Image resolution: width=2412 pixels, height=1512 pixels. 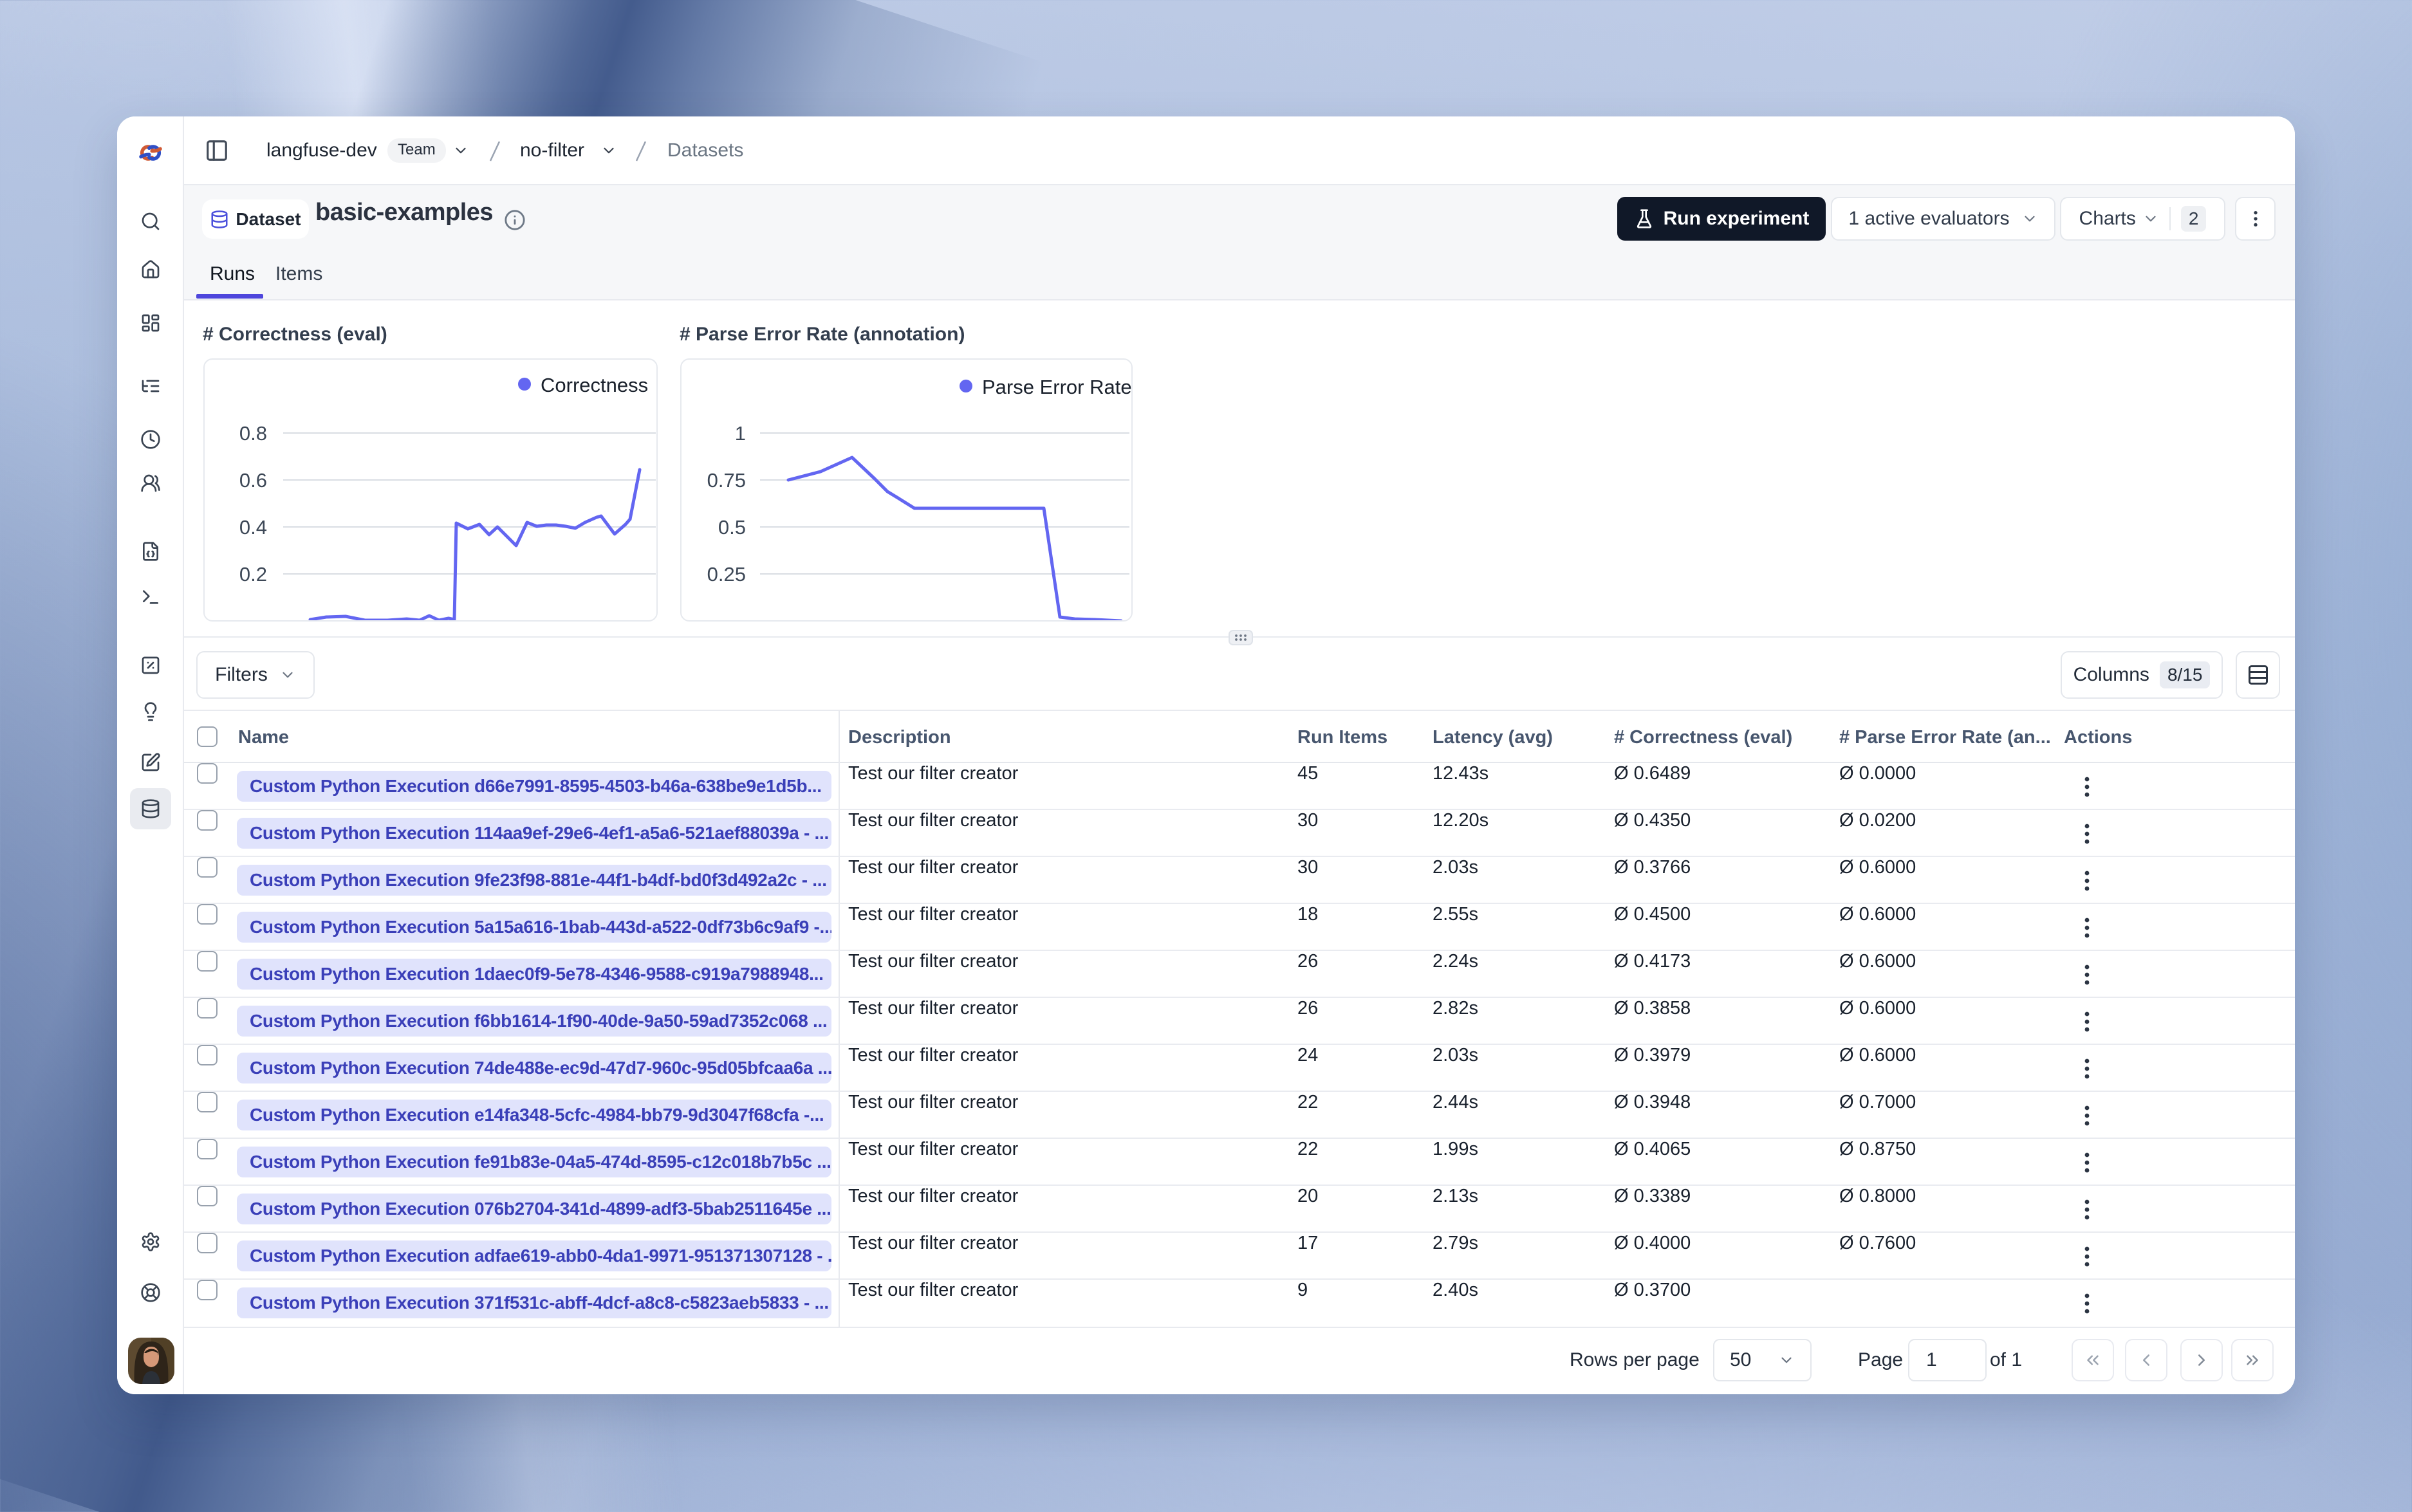 I want to click on svg-text: 0.6, so click(x=253, y=480).